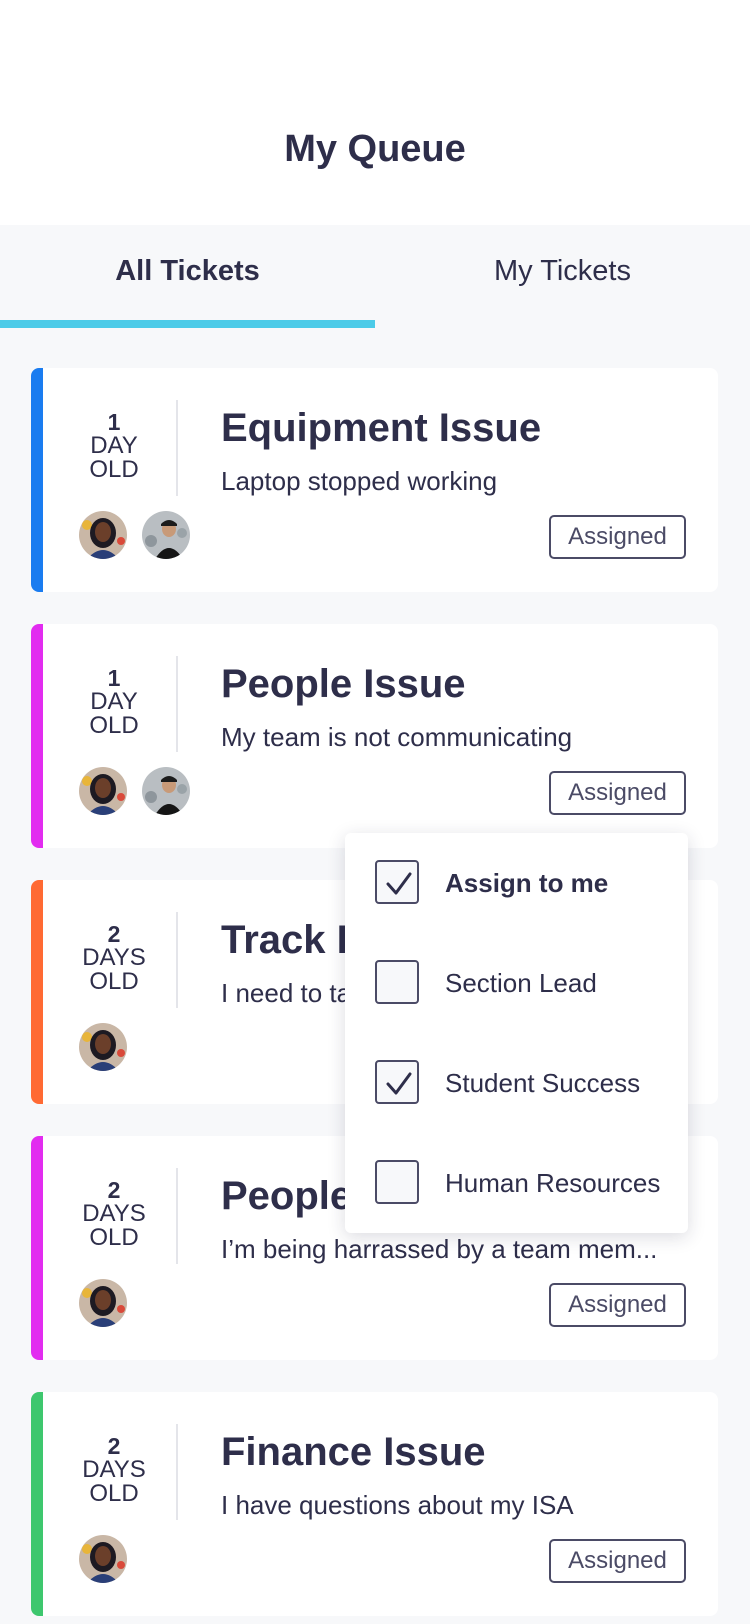 The width and height of the screenshot is (750, 1624). I want to click on ticket-title: People Issue, so click(343, 684).